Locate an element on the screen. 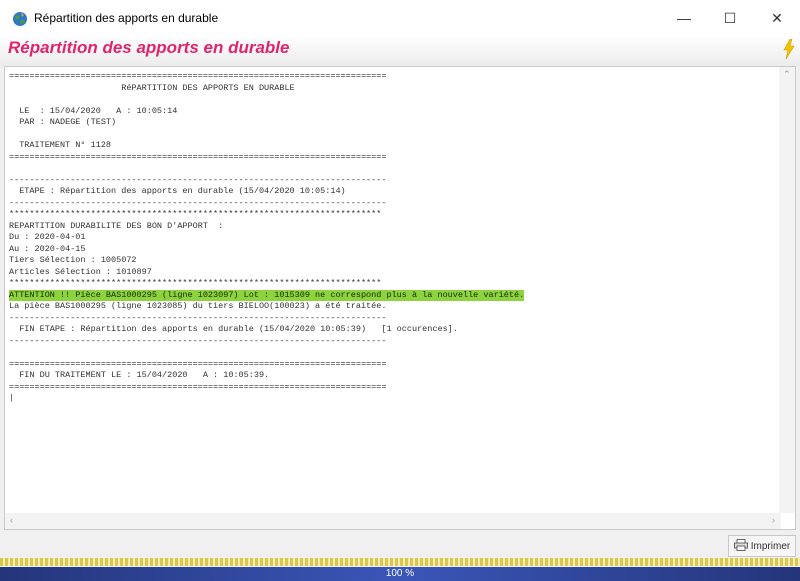 The width and height of the screenshot is (800, 581). maximize-icon: ☐ is located at coordinates (730, 17).